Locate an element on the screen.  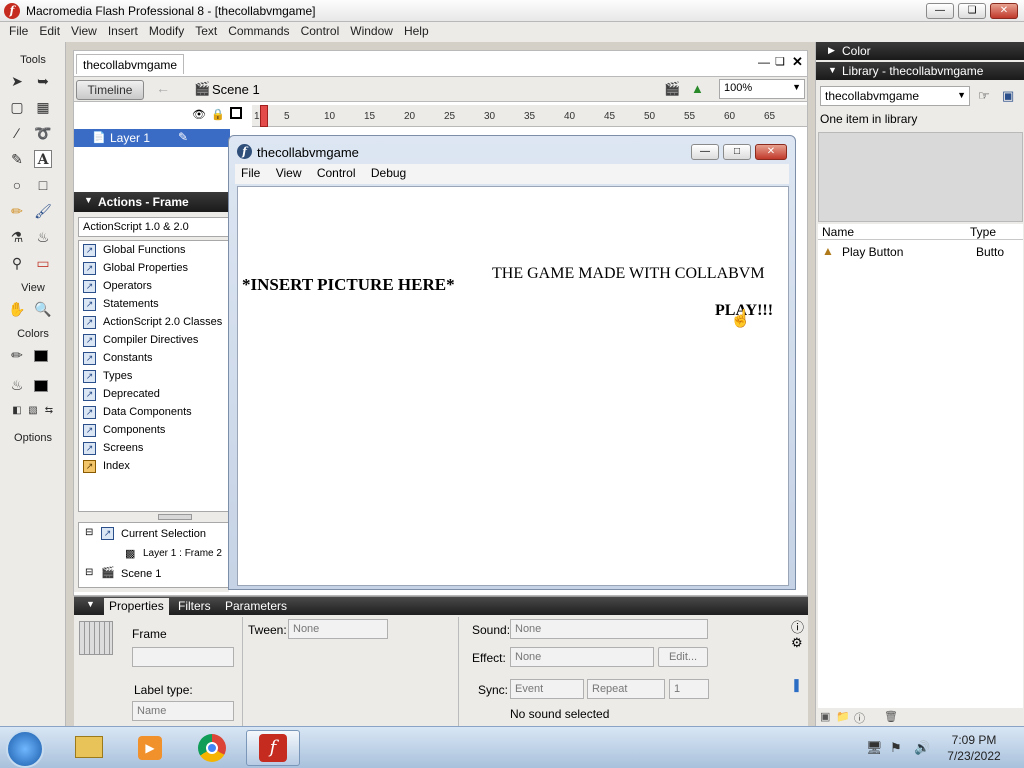
edit-scene-icon: 🎬 is located at coordinates (672, 89).